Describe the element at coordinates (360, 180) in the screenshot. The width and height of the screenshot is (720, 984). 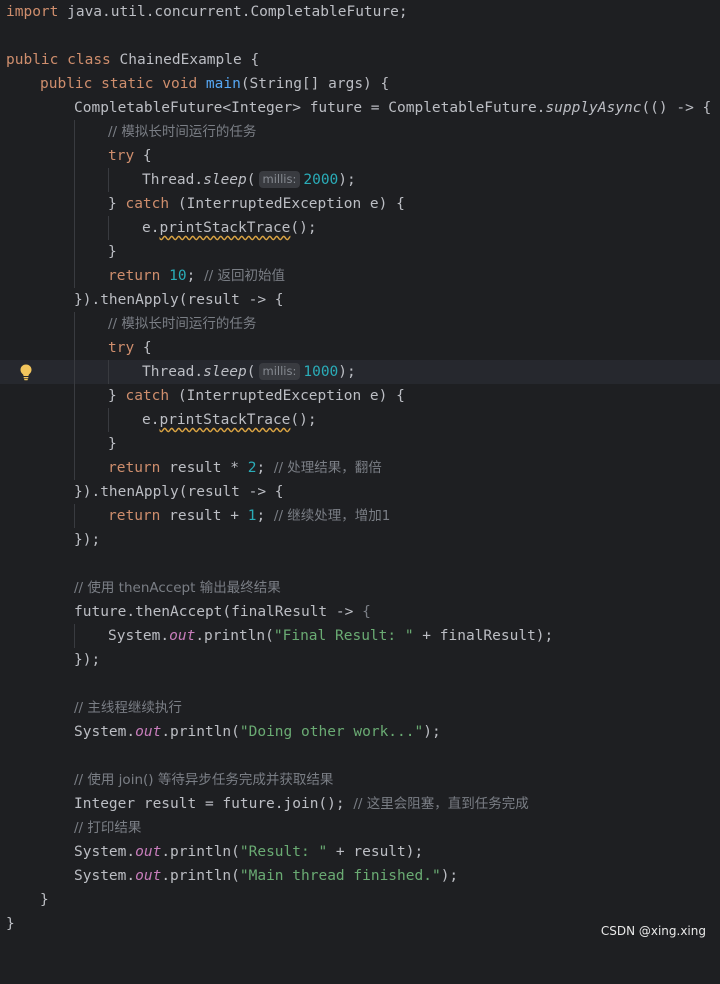
I see `code-line-8: Thread.sleep(millis: 2000);` at that location.